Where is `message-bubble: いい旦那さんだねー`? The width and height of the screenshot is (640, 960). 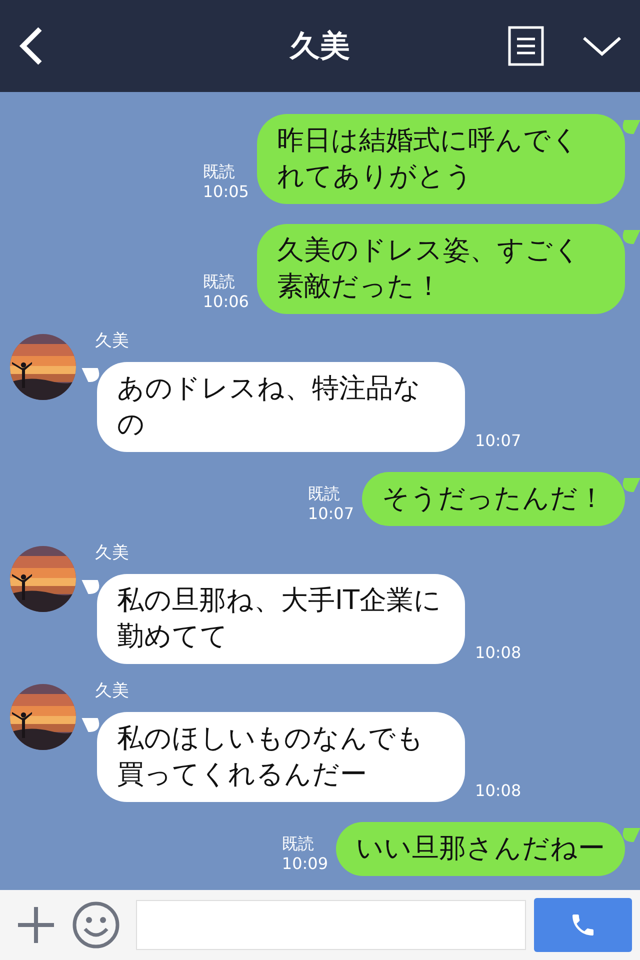 message-bubble: いい旦那さんだねー is located at coordinates (480, 849).